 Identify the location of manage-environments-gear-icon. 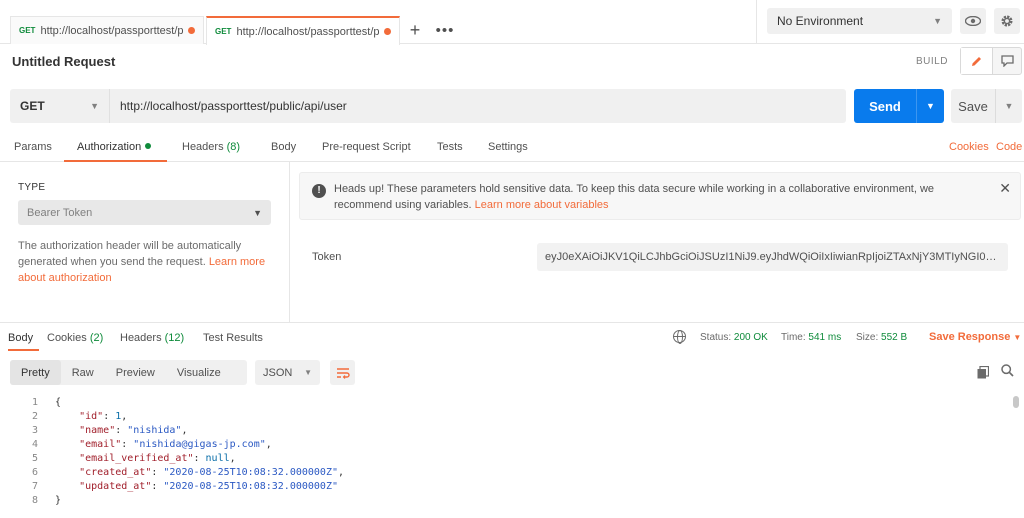
(1007, 21).